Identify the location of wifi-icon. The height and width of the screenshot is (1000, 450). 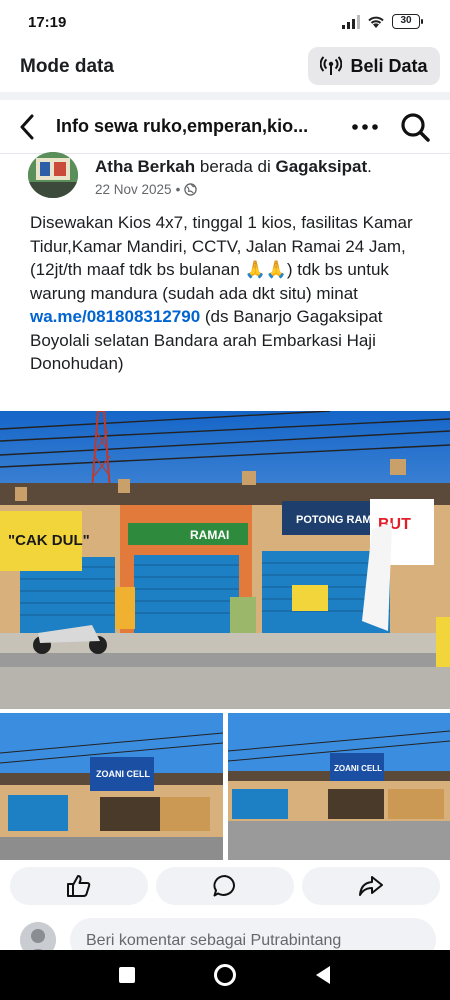
(376, 22).